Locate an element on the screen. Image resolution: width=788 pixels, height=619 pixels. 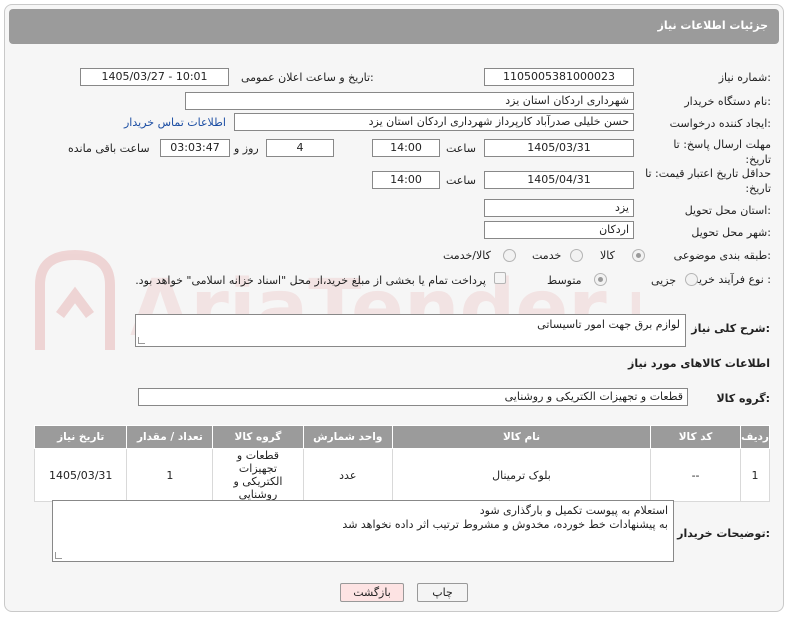
announce-label: تاریخ و ساعت اعلان عمومی: is located at coordinates (307, 77).